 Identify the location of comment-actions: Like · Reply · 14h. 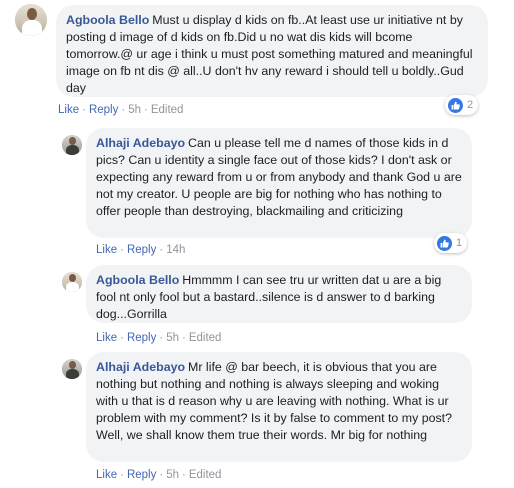
(141, 250).